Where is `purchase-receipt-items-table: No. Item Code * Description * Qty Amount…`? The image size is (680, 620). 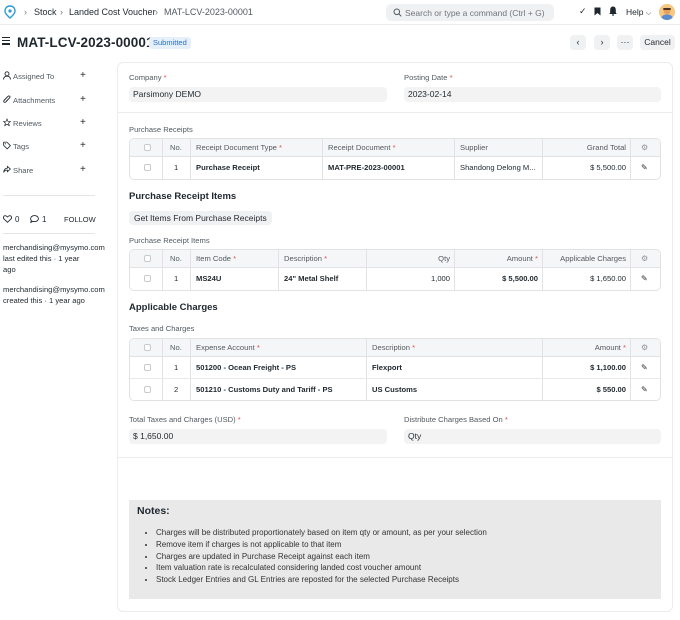
purchase-receipt-items-table: No. Item Code * Description * Qty Amount… is located at coordinates (395, 270).